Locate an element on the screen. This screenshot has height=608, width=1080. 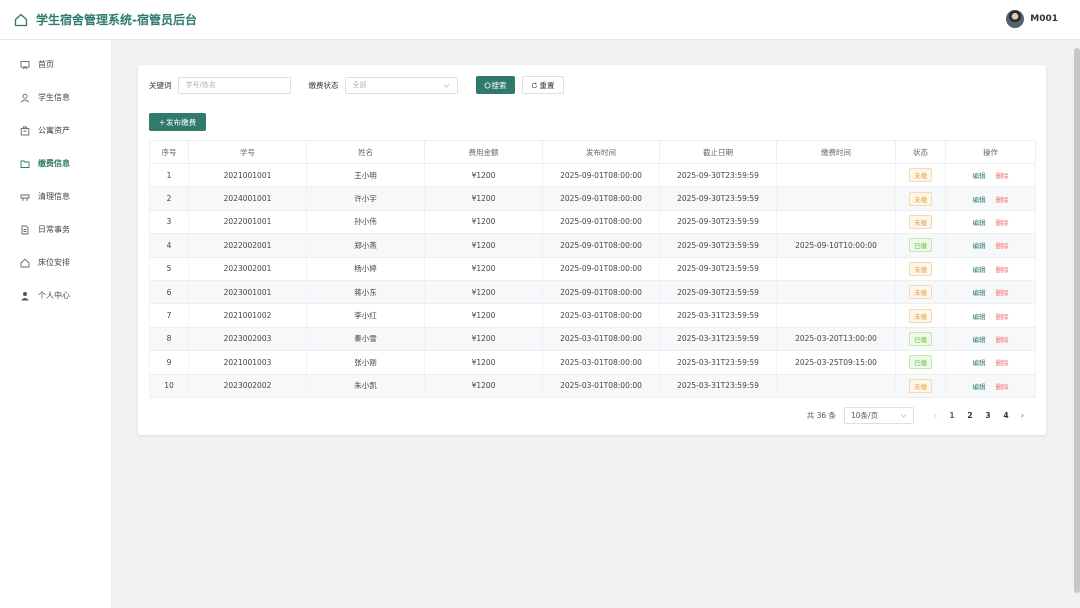
page-size-select: 10条/页 is located at coordinates (879, 415).